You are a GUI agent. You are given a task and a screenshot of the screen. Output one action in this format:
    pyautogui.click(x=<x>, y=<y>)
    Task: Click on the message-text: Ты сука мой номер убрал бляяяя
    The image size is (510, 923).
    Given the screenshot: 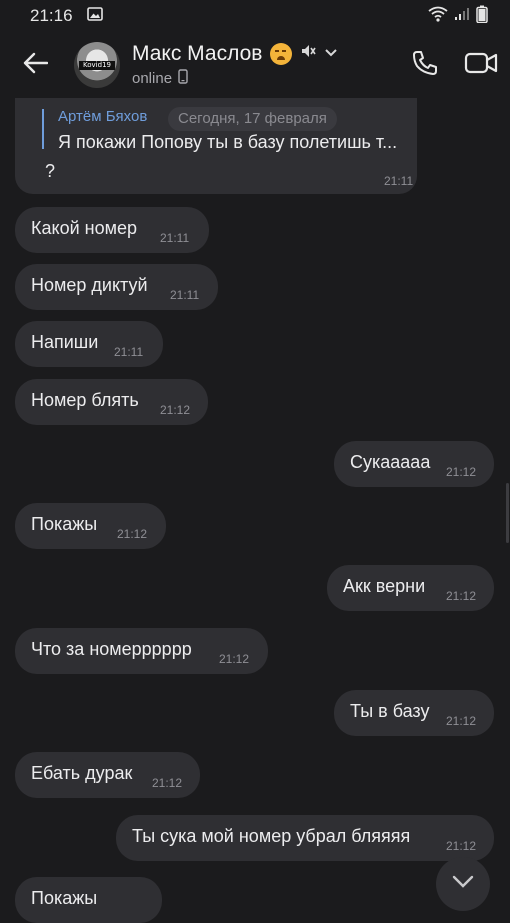 What is the action you would take?
    pyautogui.click(x=271, y=836)
    